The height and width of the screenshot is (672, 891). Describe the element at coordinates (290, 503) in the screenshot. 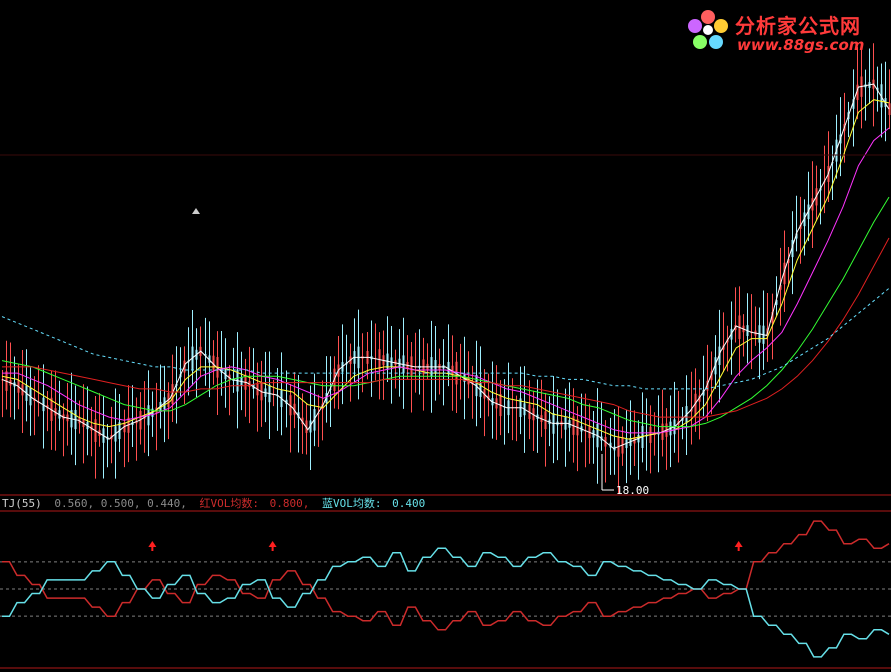

I see `red-vol-value: 0.800,` at that location.